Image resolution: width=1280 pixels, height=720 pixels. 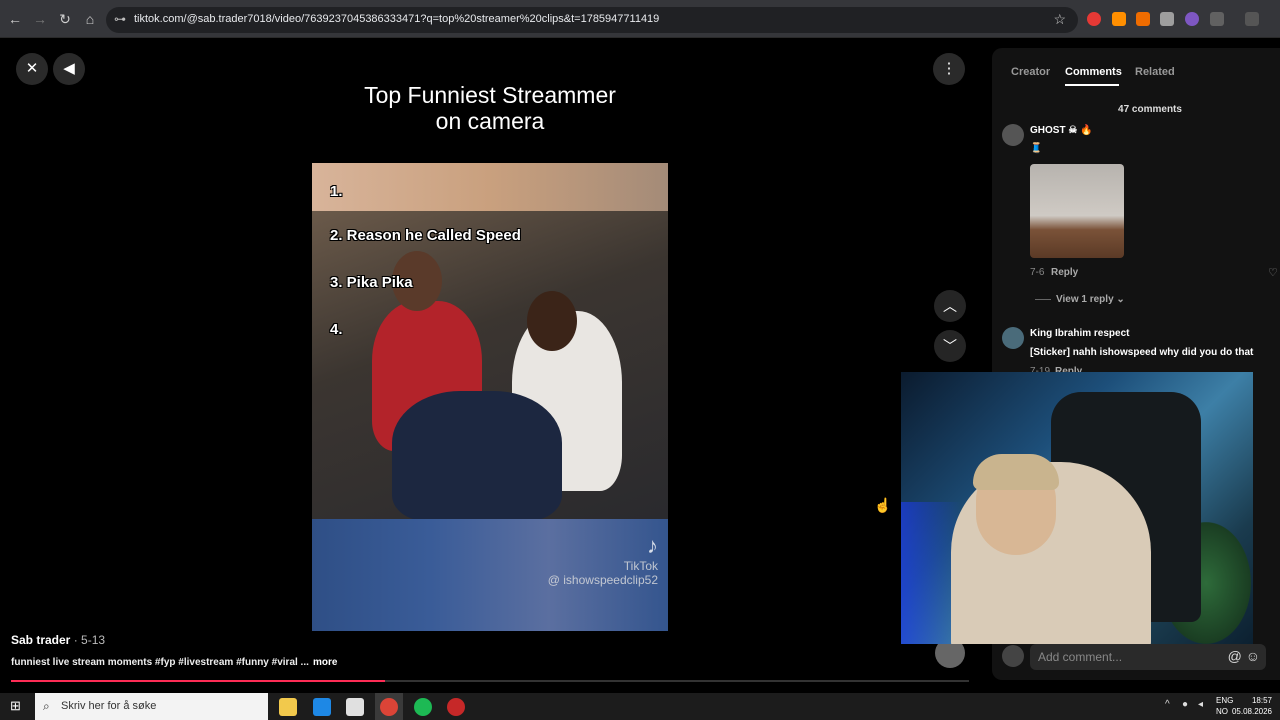 I want to click on forward-icon: →, so click(x=40, y=19).